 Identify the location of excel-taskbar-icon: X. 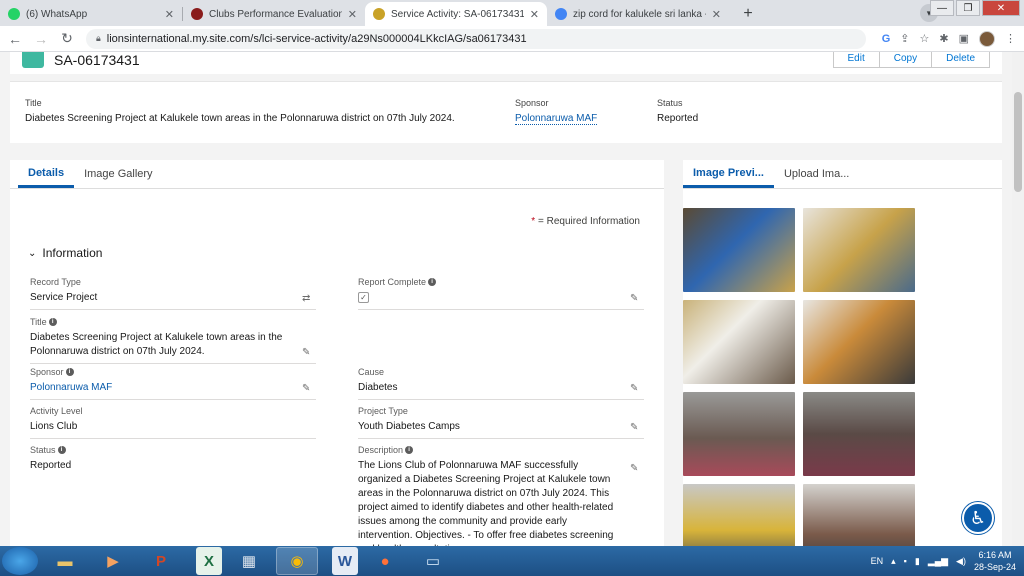
(209, 561).